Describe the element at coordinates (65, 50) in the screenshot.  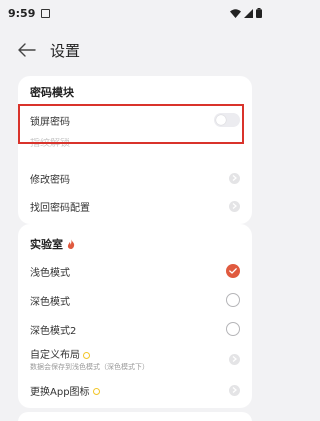
I see `page-title: 设置` at that location.